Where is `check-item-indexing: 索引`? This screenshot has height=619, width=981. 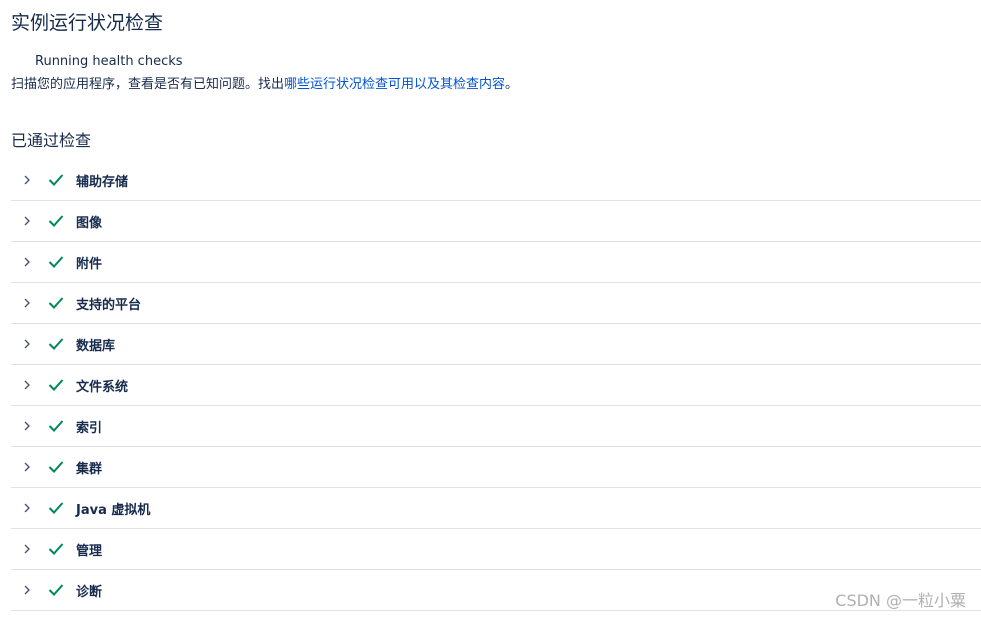 check-item-indexing: 索引 is located at coordinates (496, 426).